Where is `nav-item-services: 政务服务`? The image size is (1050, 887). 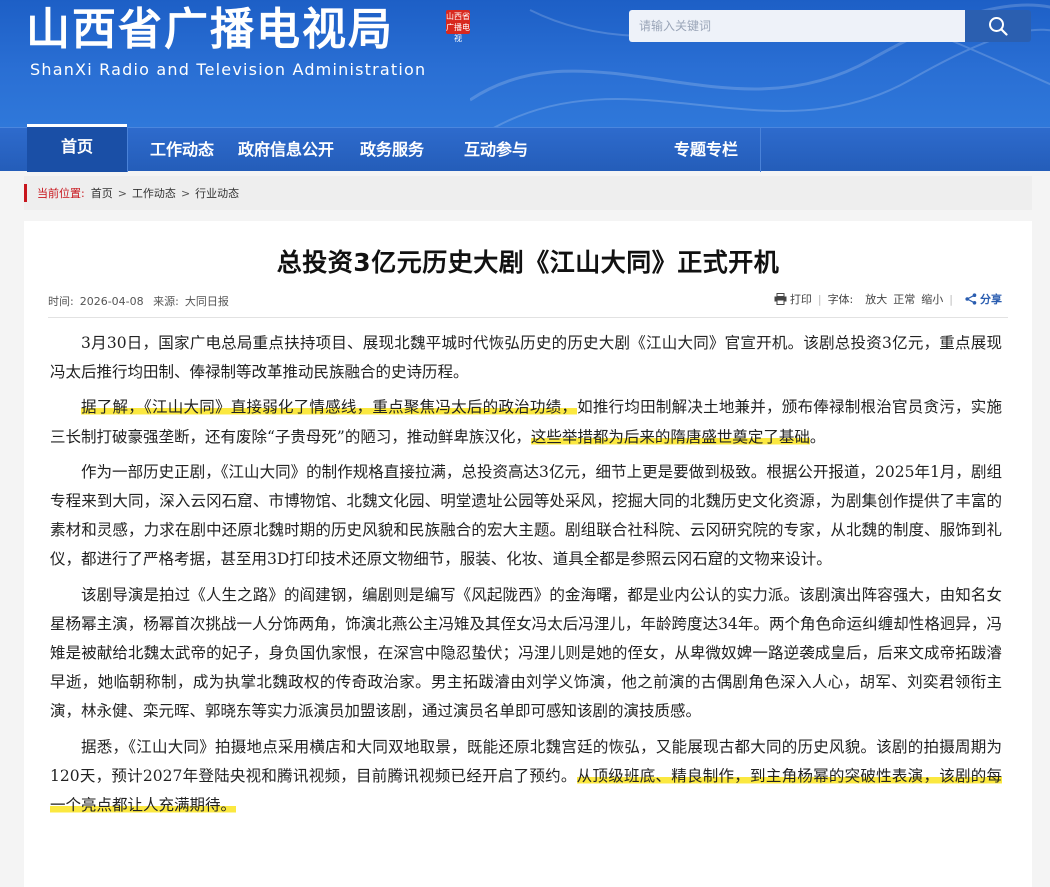 nav-item-services: 政务服务 is located at coordinates (392, 150).